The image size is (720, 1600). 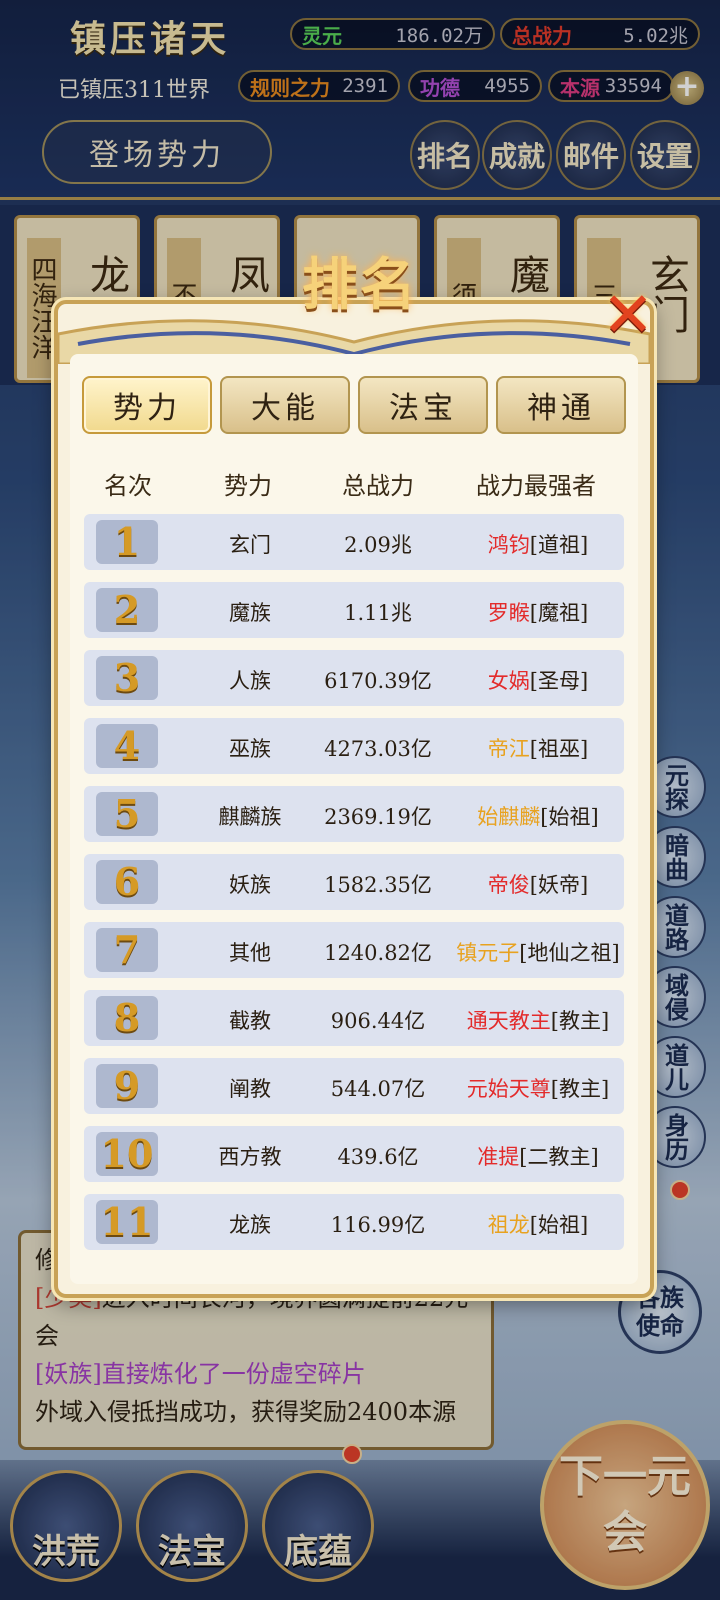 What do you see at coordinates (250, 1089) in the screenshot?
I see `faction-name: 阐教` at bounding box center [250, 1089].